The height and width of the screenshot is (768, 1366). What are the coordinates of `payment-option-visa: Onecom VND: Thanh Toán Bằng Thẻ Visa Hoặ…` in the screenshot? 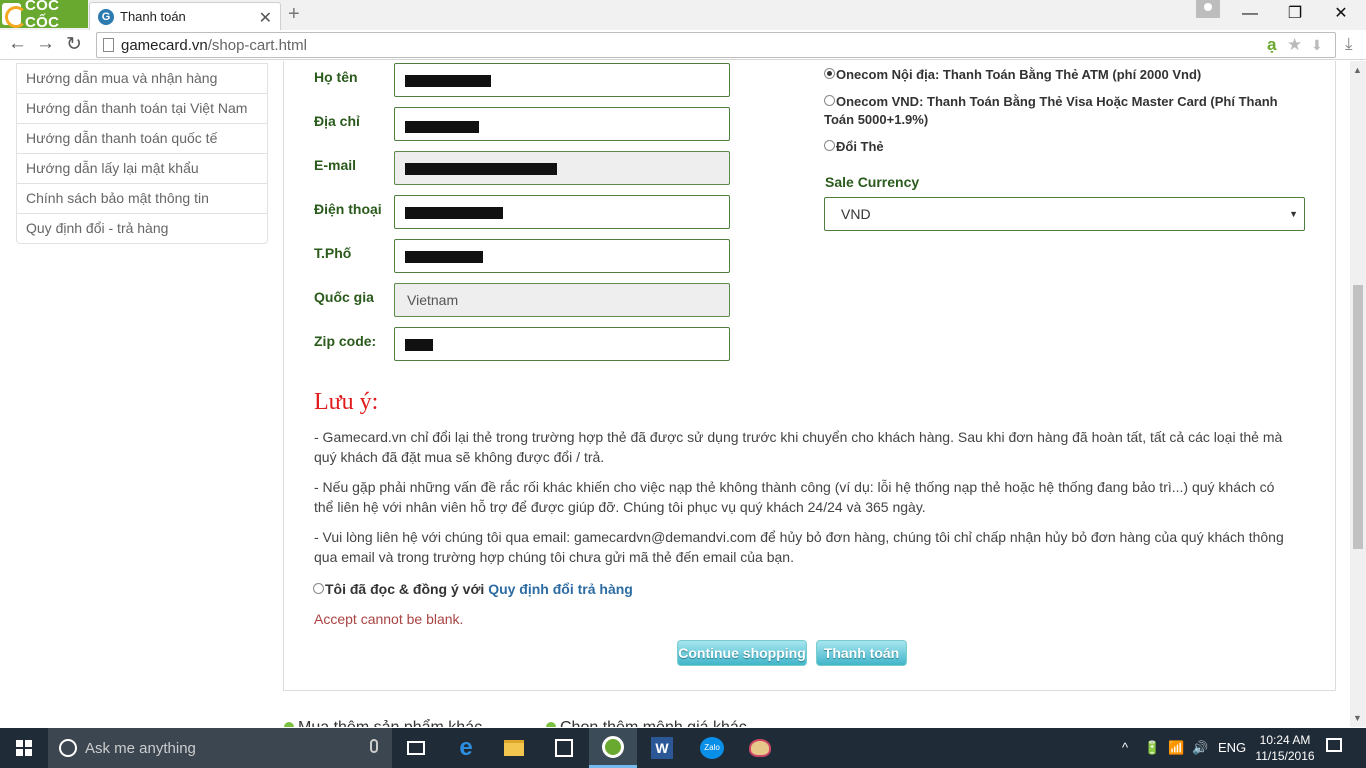 It's located at (1059, 111).